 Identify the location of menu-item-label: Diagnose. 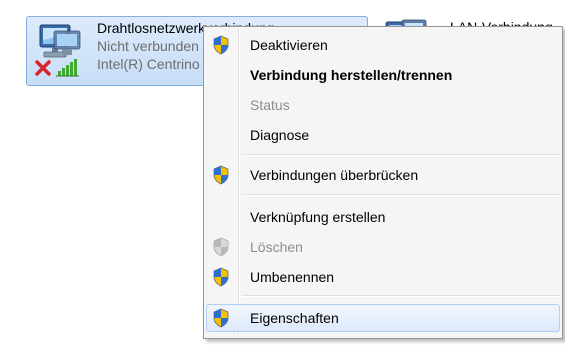
(280, 135).